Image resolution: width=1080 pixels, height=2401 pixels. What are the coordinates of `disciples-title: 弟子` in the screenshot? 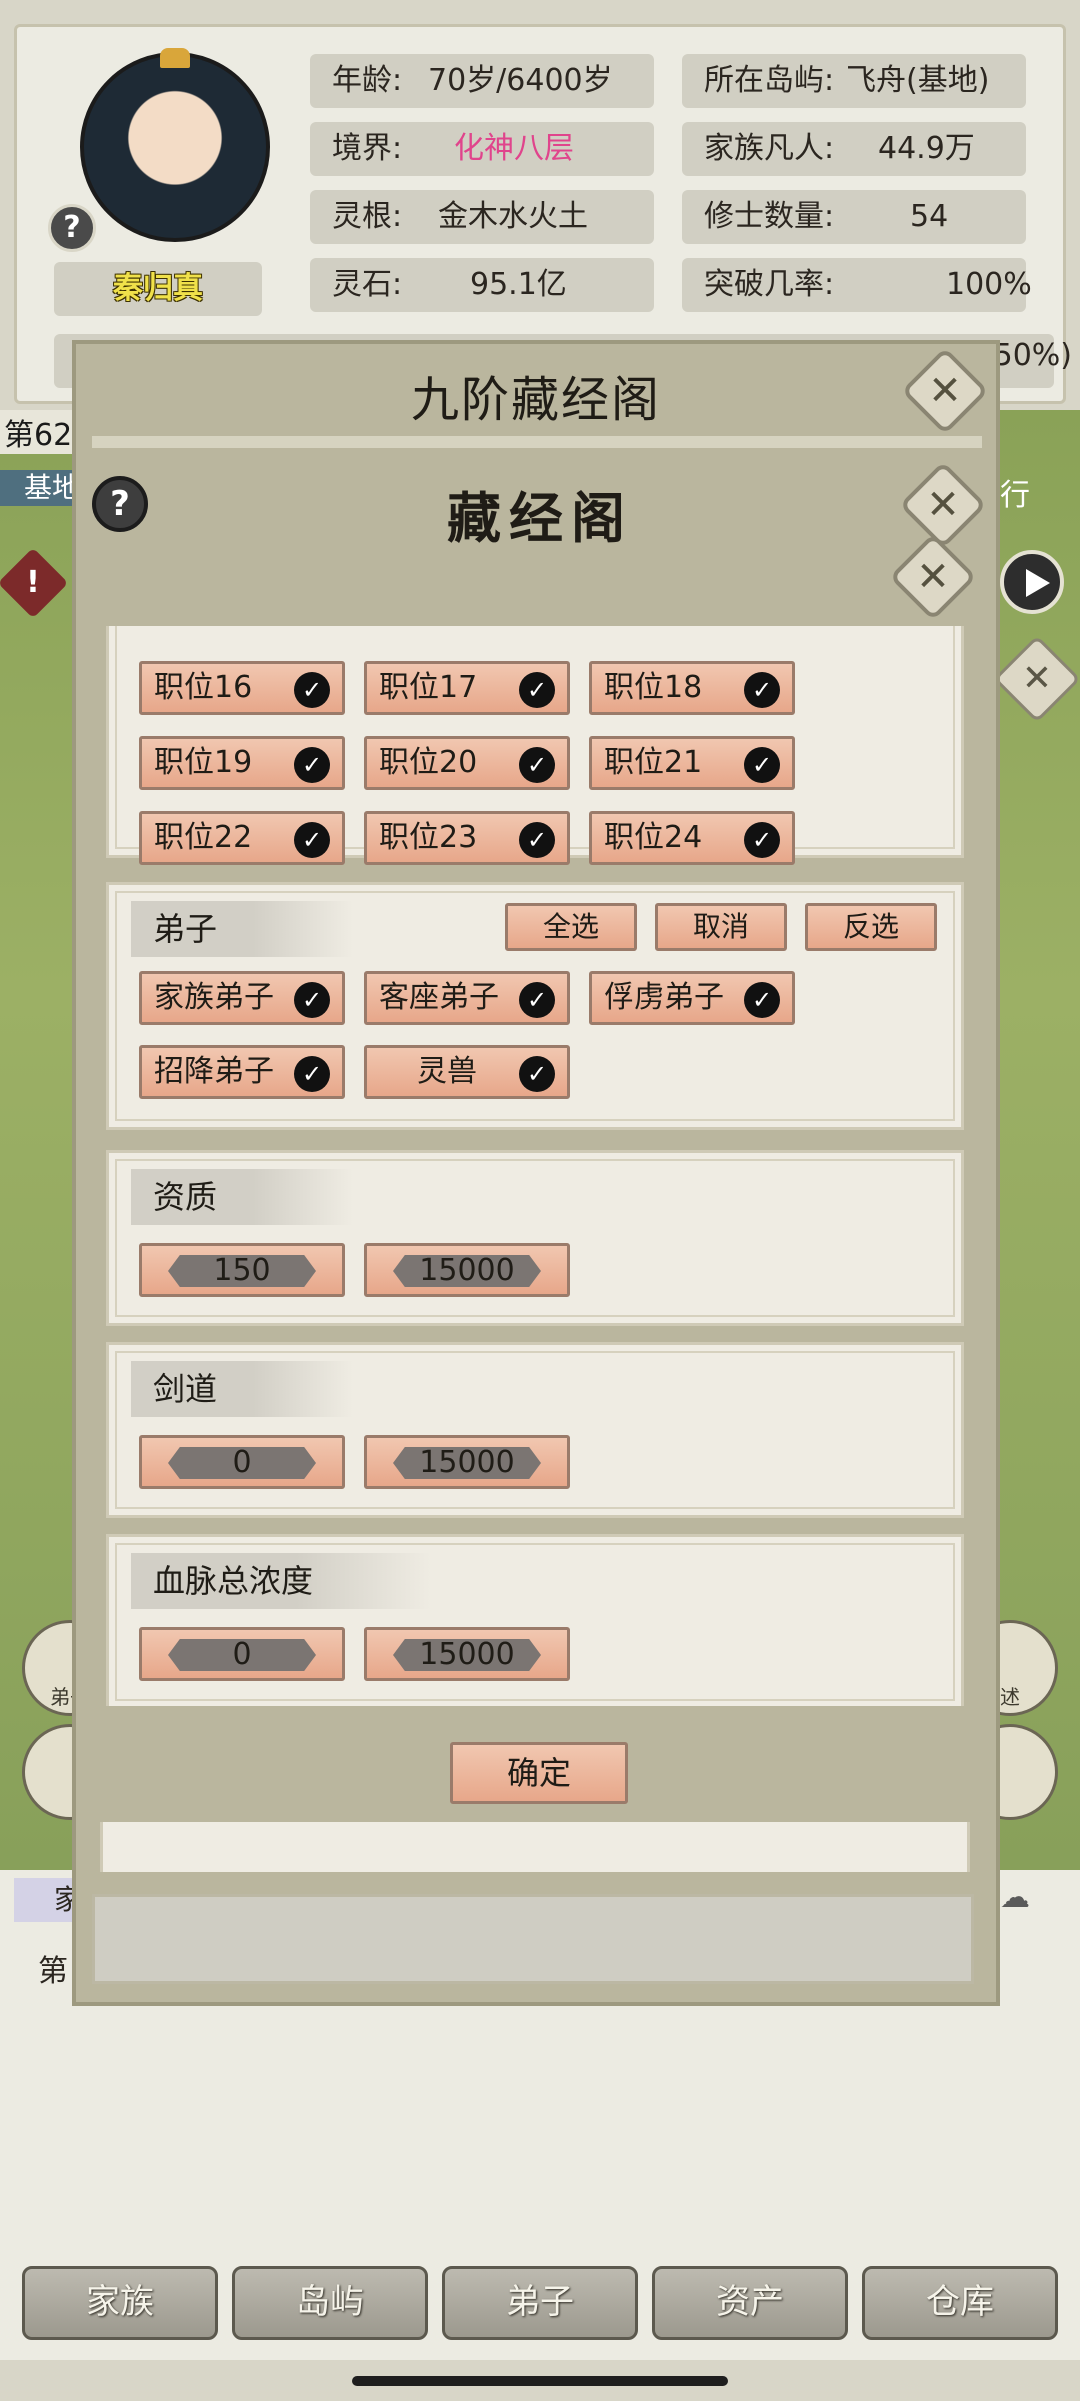 It's located at (242, 929).